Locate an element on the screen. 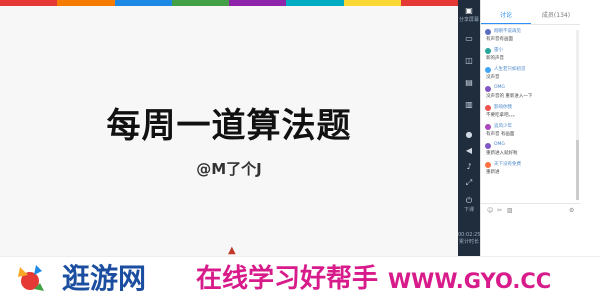  slide-subtitle: @M了个J is located at coordinates (229, 169).